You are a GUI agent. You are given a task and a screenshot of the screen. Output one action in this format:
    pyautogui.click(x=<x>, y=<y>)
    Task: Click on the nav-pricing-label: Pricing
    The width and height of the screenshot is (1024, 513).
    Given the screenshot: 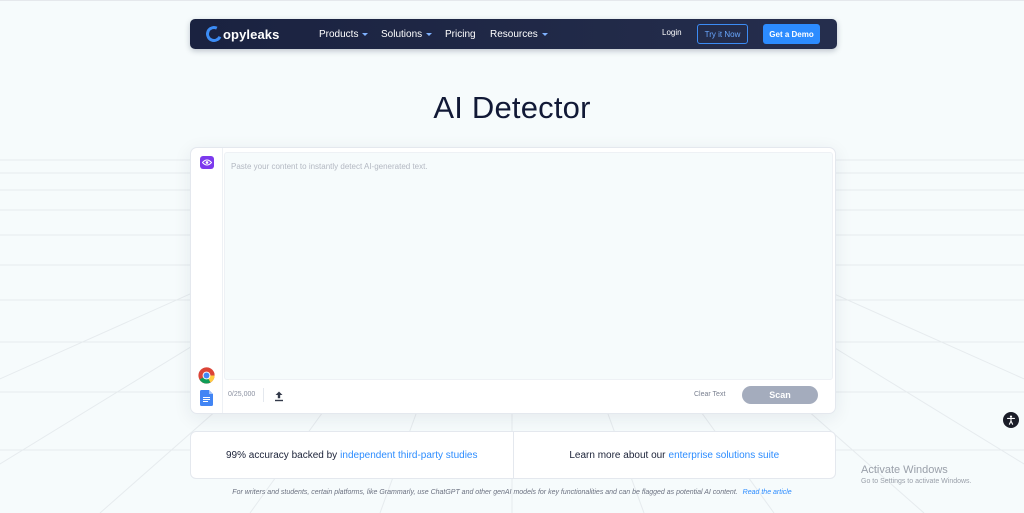 What is the action you would take?
    pyautogui.click(x=460, y=34)
    